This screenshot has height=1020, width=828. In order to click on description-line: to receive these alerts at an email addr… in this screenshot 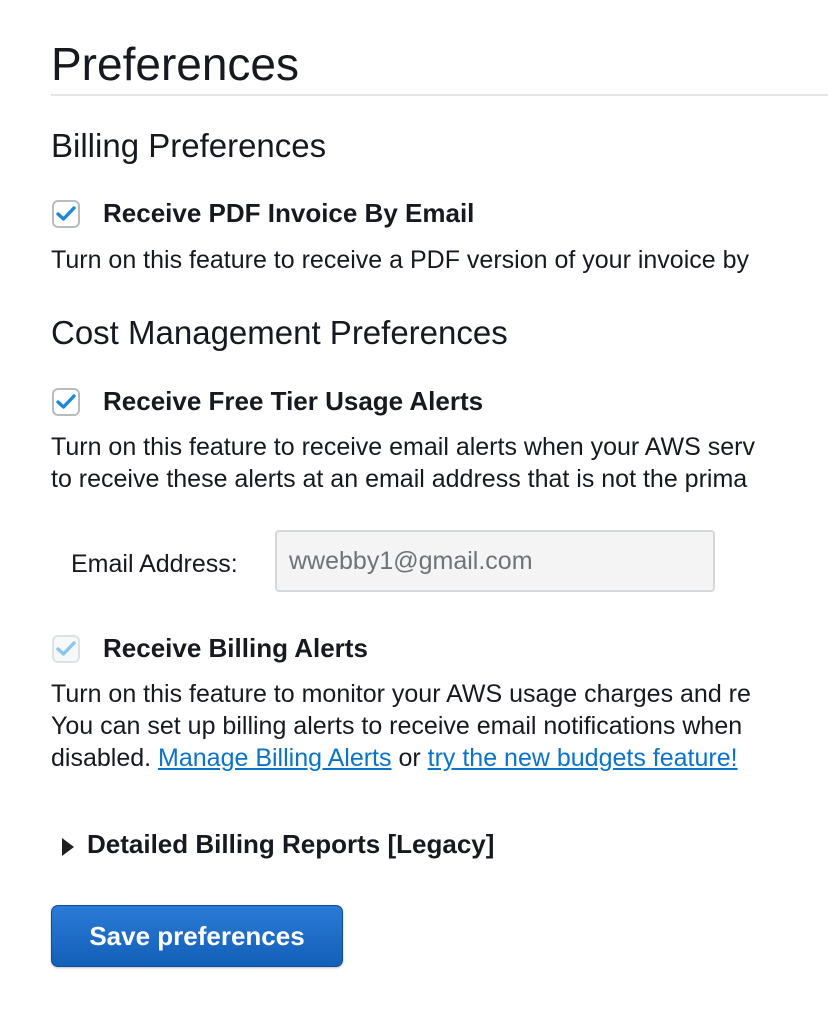, I will do `click(399, 479)`.